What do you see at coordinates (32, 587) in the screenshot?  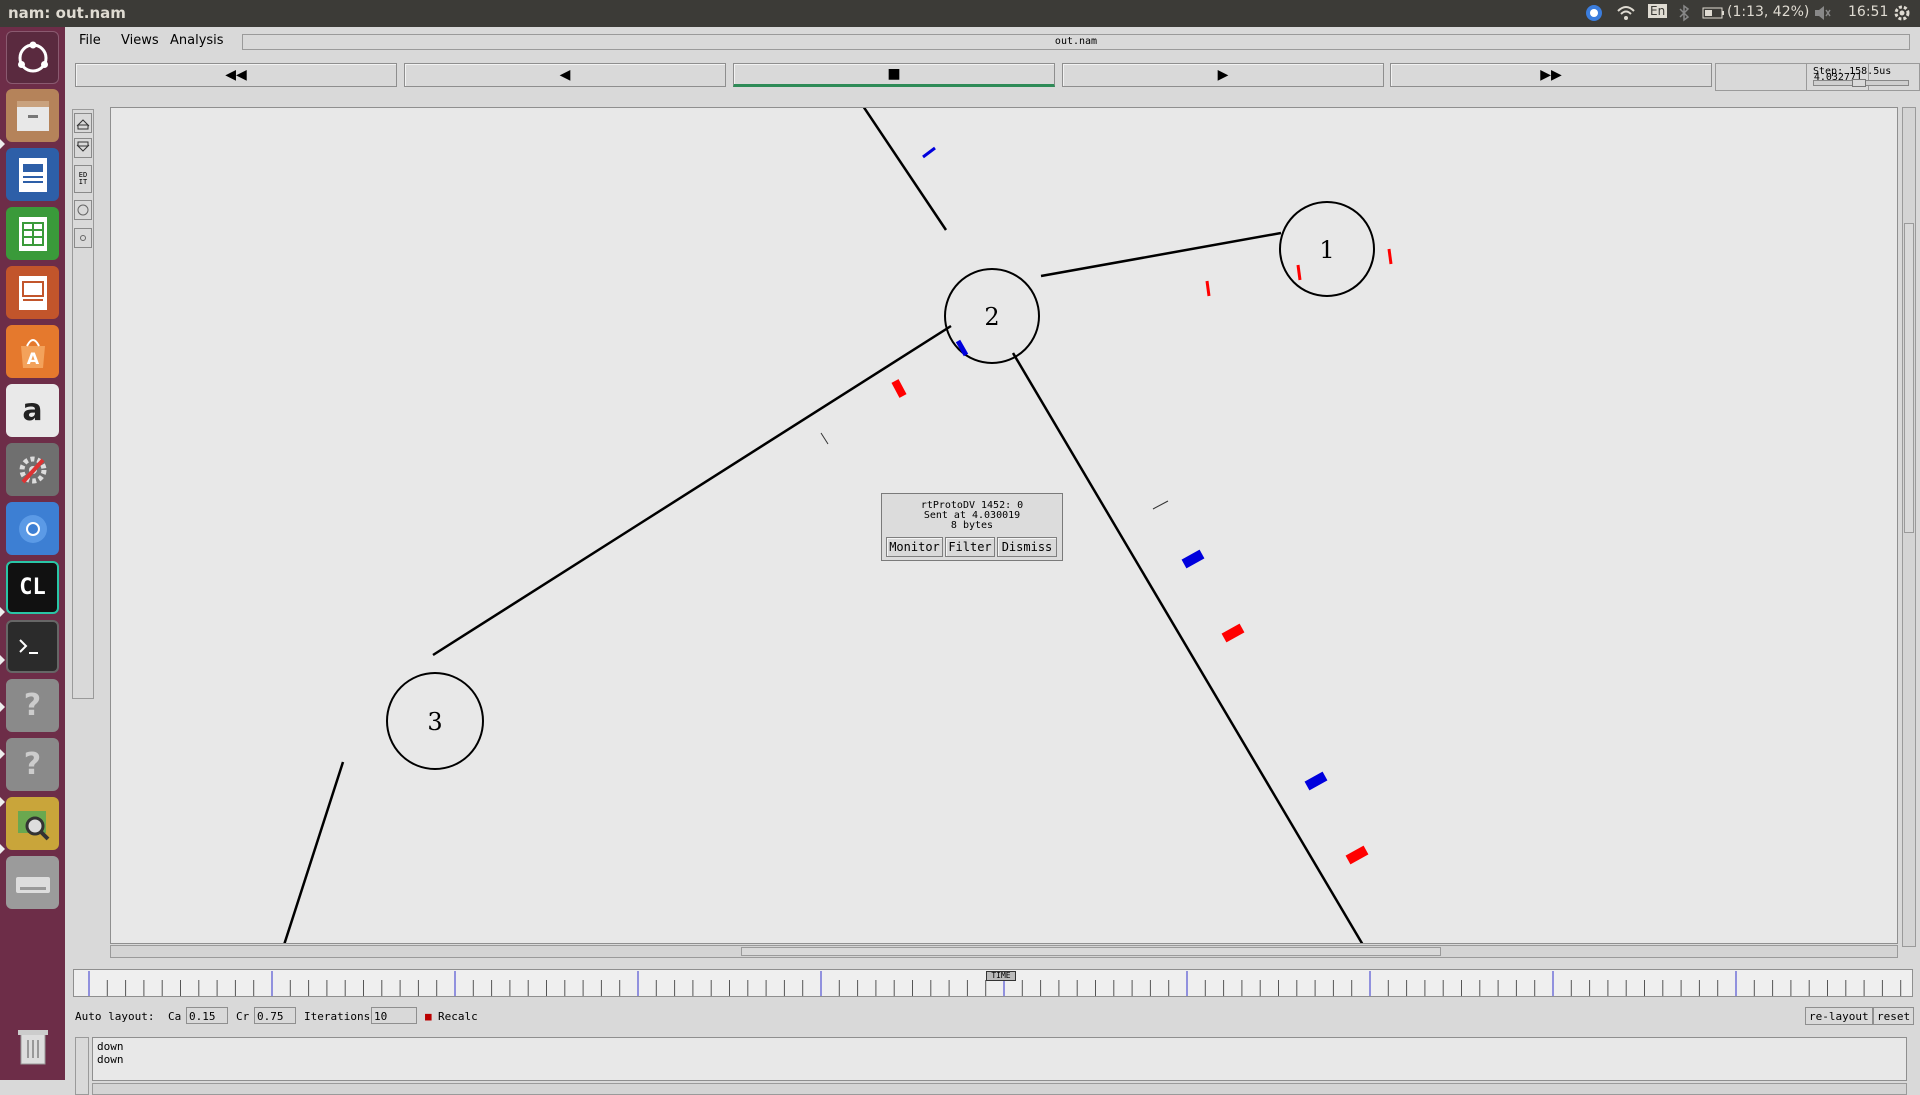 I see `clion-icon: CL` at bounding box center [32, 587].